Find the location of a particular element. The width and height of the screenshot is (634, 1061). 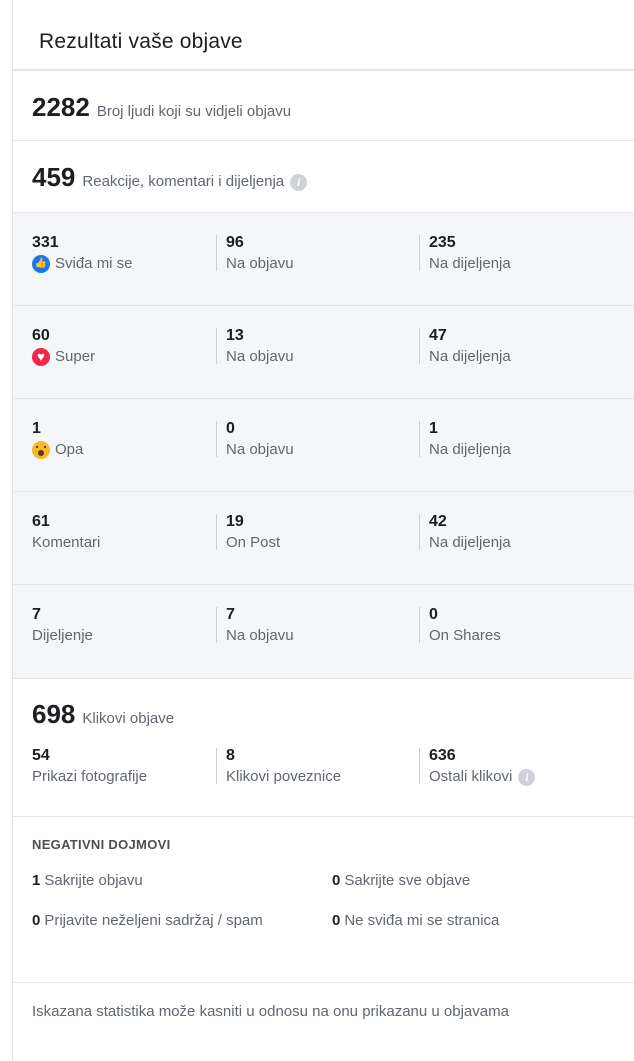

reaction-row-love: 60 Super 13 Na objavu 47 Na dijeljenja is located at coordinates (323, 352).